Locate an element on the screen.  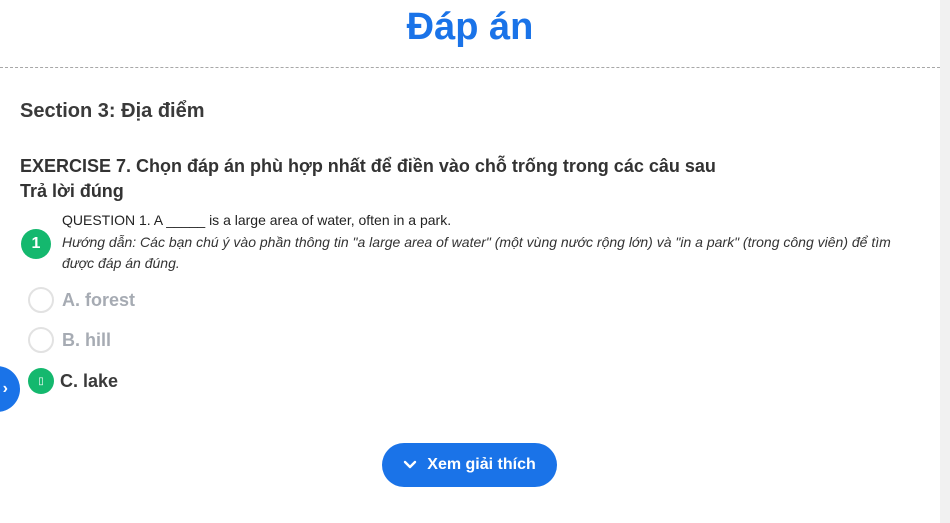
option-c-radio-checked: ▯ is located at coordinates (41, 381).